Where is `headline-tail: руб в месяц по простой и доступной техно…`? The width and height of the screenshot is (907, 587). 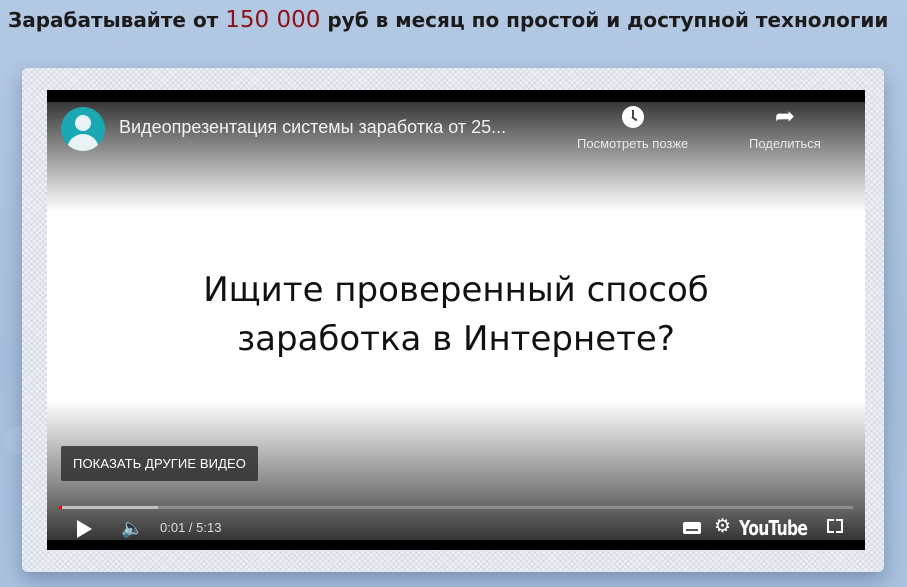 headline-tail: руб в месяц по простой и доступной техно… is located at coordinates (604, 20).